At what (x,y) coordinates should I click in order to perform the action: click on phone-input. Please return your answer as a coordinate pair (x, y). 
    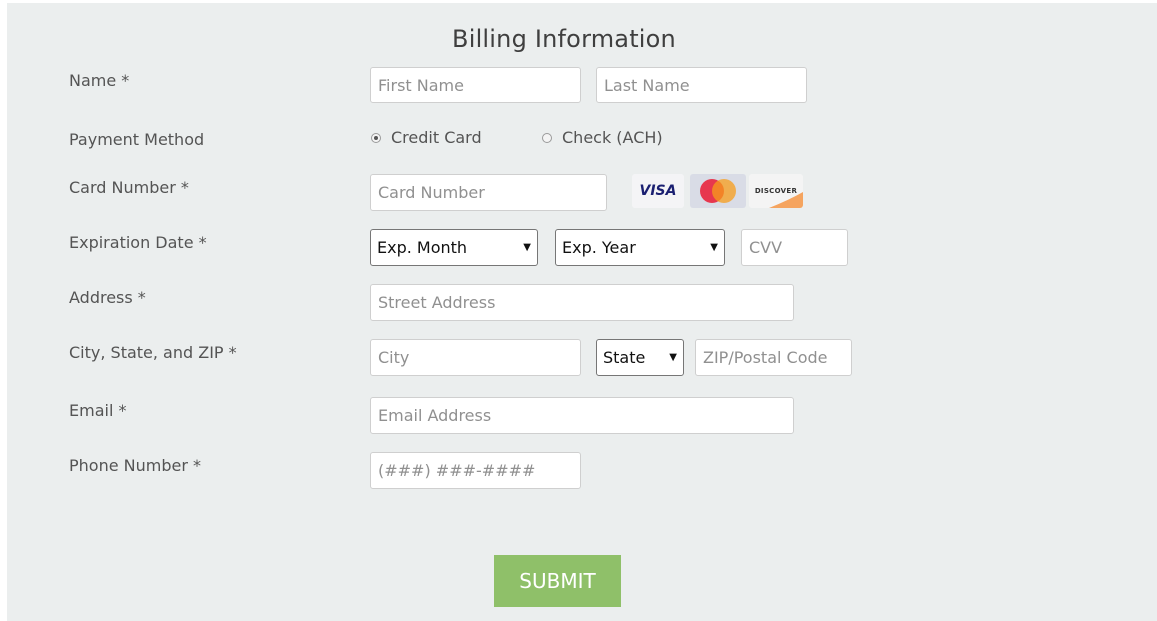
    Looking at the image, I should click on (475, 470).